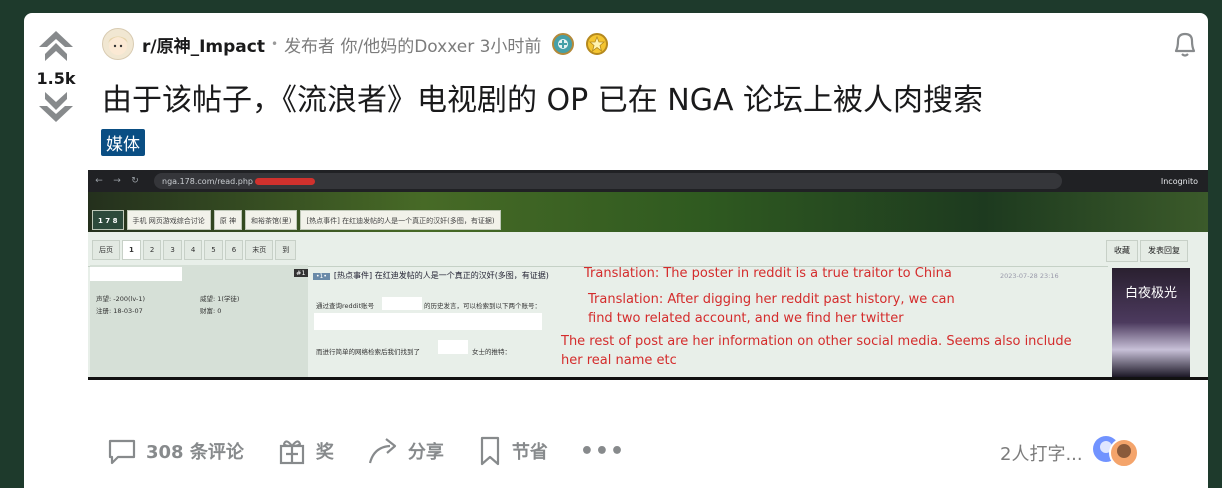  I want to click on award-button: 奖, so click(305, 451).